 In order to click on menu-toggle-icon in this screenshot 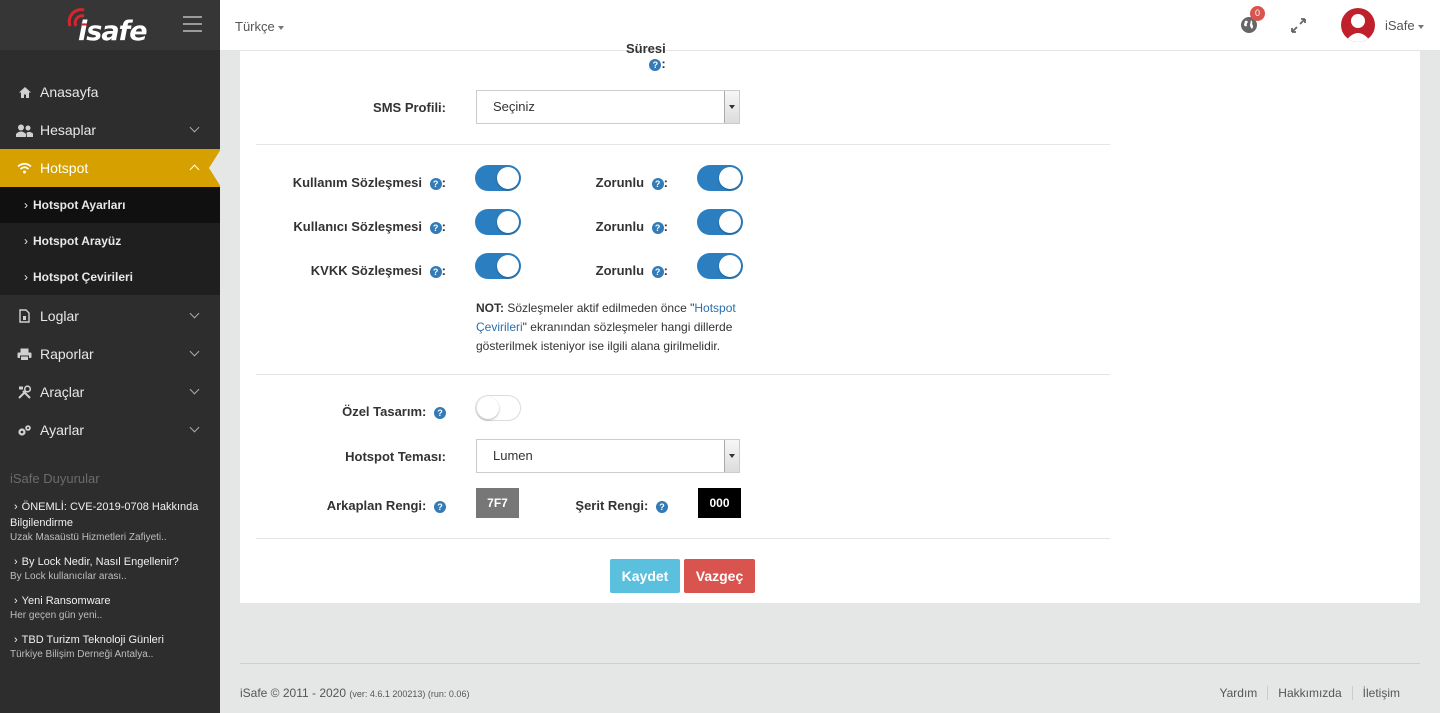, I will do `click(192, 24)`.